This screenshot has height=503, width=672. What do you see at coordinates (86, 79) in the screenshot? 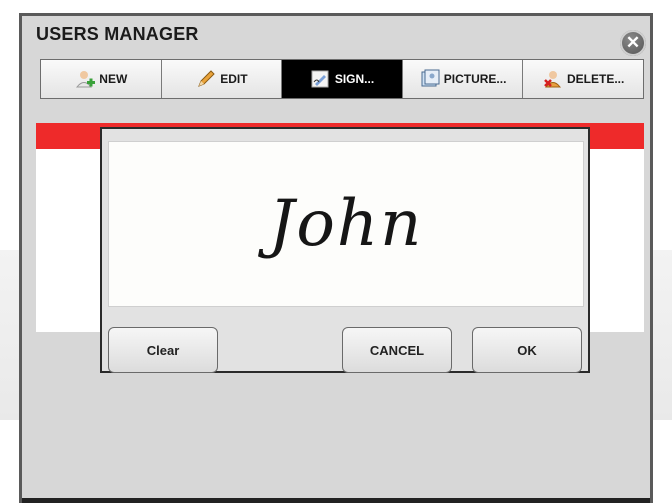
I see `user-add-icon` at bounding box center [86, 79].